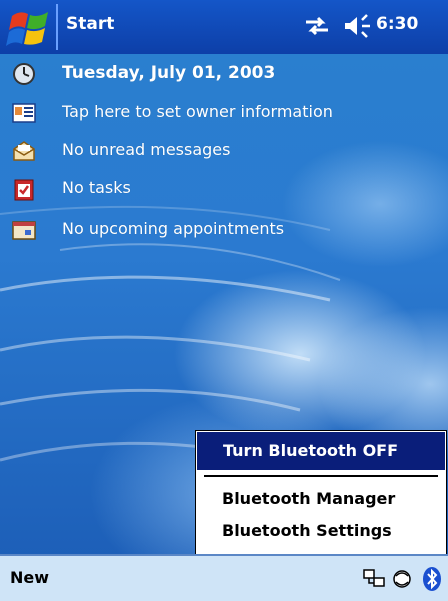  Describe the element at coordinates (24, 151) in the screenshot. I see `envelope-icon` at that location.